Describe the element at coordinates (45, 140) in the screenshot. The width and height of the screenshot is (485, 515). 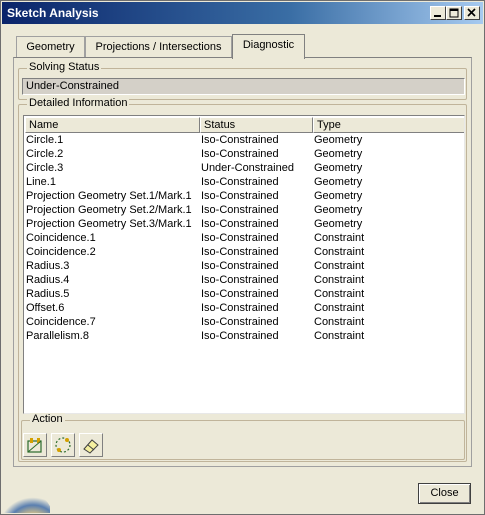
I see `name-cell: Circle.1` at that location.